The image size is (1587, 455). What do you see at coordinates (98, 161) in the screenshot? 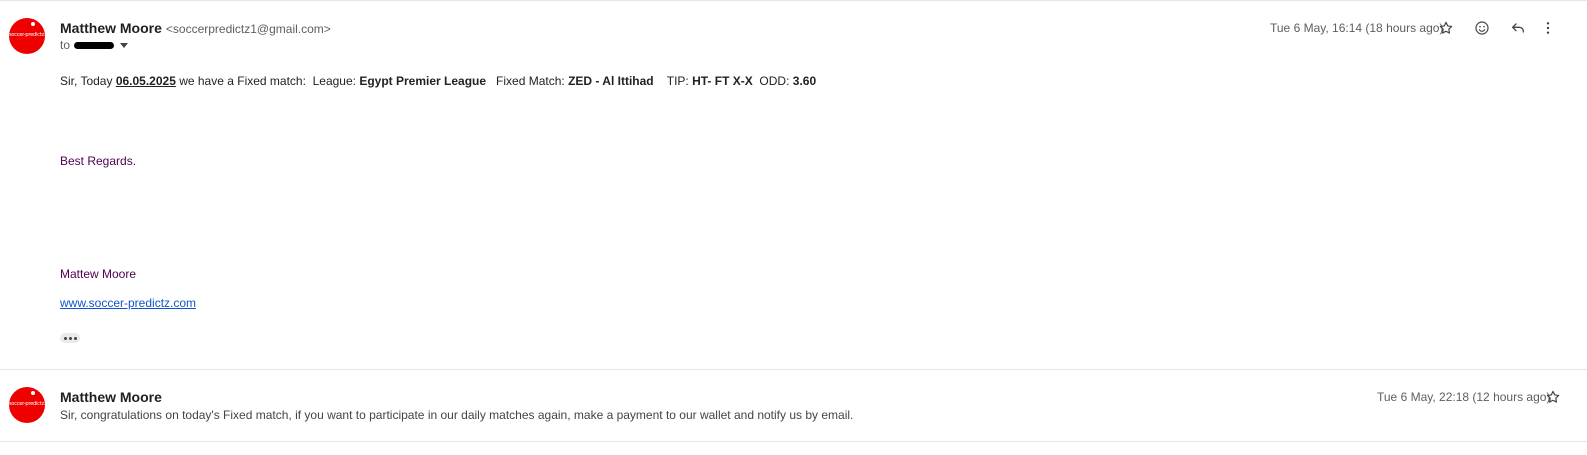
I see `closing-regards: Best Regards.` at bounding box center [98, 161].